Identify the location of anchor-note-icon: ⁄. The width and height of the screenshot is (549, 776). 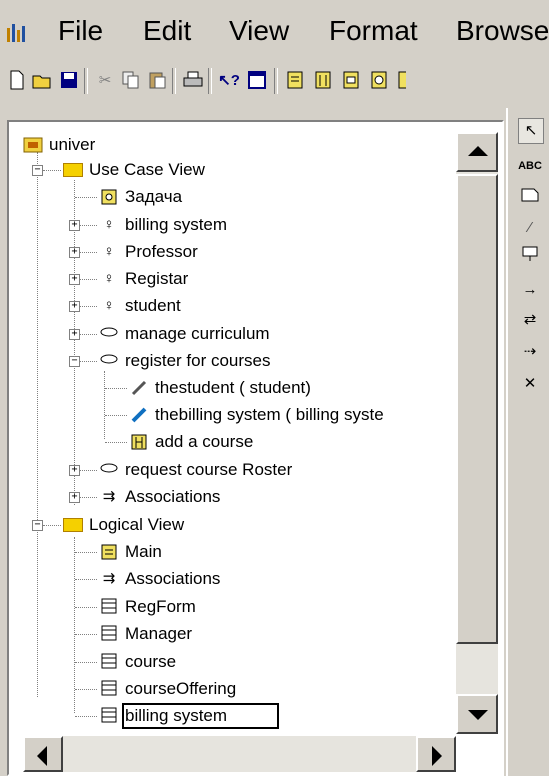
(530, 228).